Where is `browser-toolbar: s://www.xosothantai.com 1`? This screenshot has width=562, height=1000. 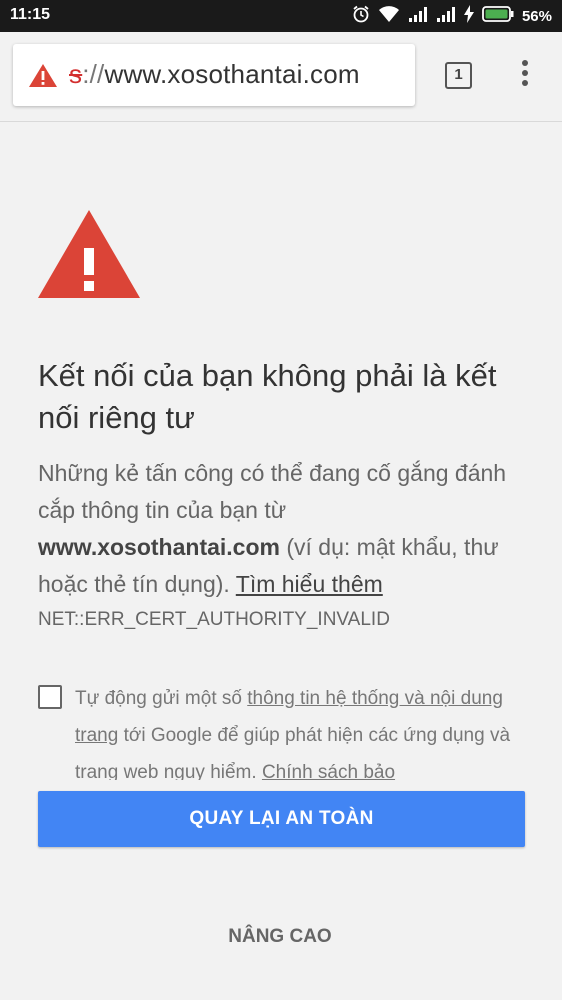
browser-toolbar: s://www.xosothantai.com 1 is located at coordinates (281, 77).